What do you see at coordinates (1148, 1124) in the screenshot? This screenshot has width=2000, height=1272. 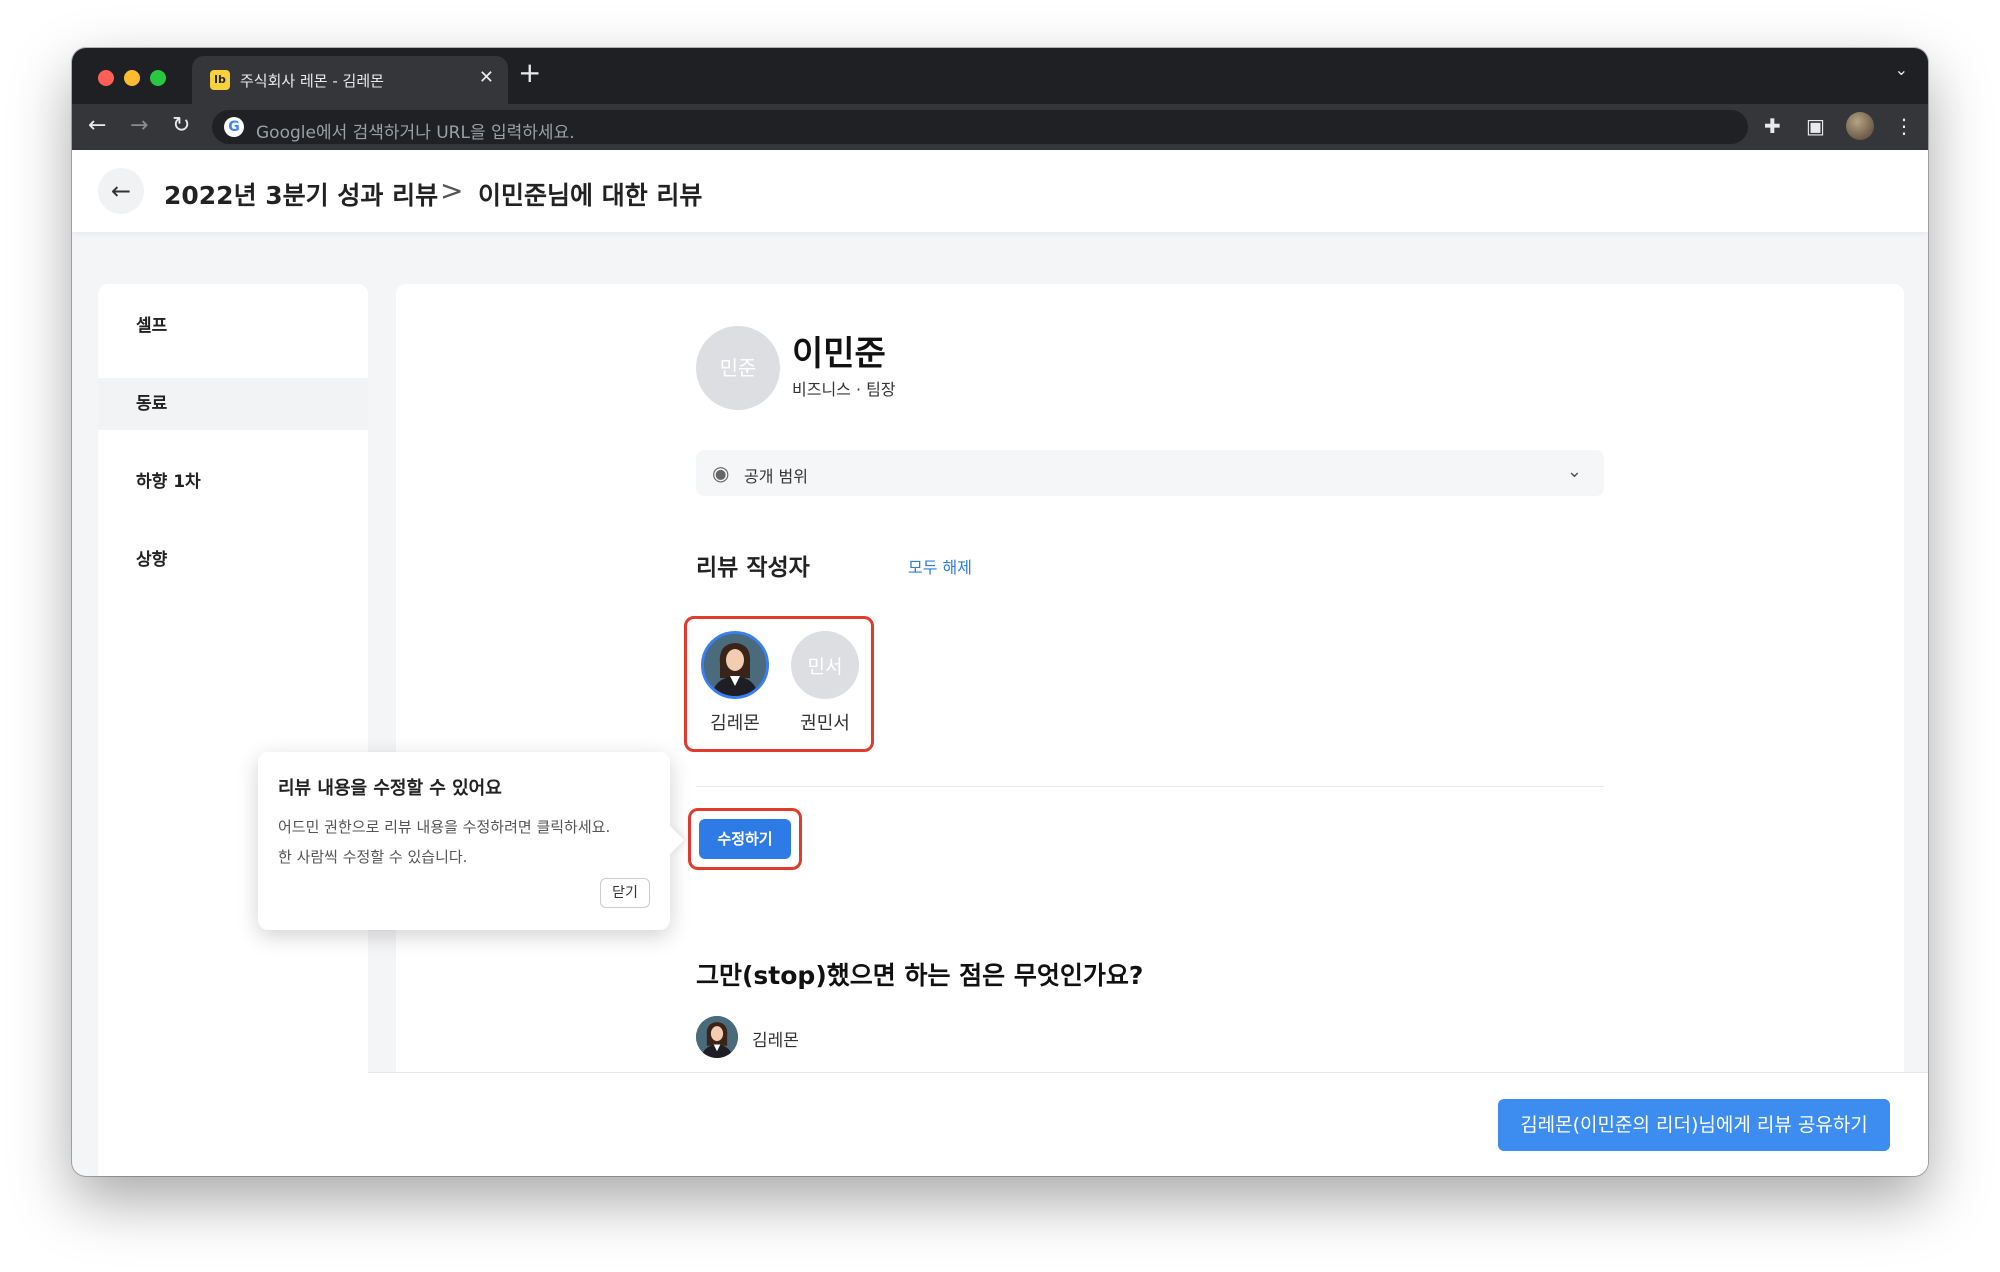 I see `bottom-action-bar: 김레몬(이민준의 리더)님에게 리뷰 공유하기` at bounding box center [1148, 1124].